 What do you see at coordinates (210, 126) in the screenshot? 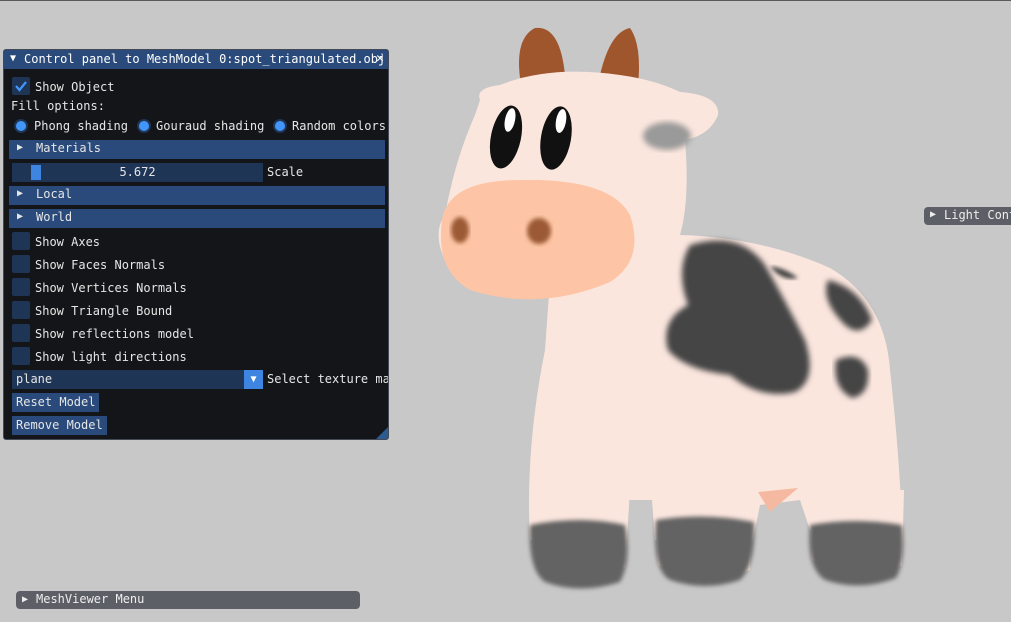
I see `gouraud-label: Gouraud shading` at bounding box center [210, 126].